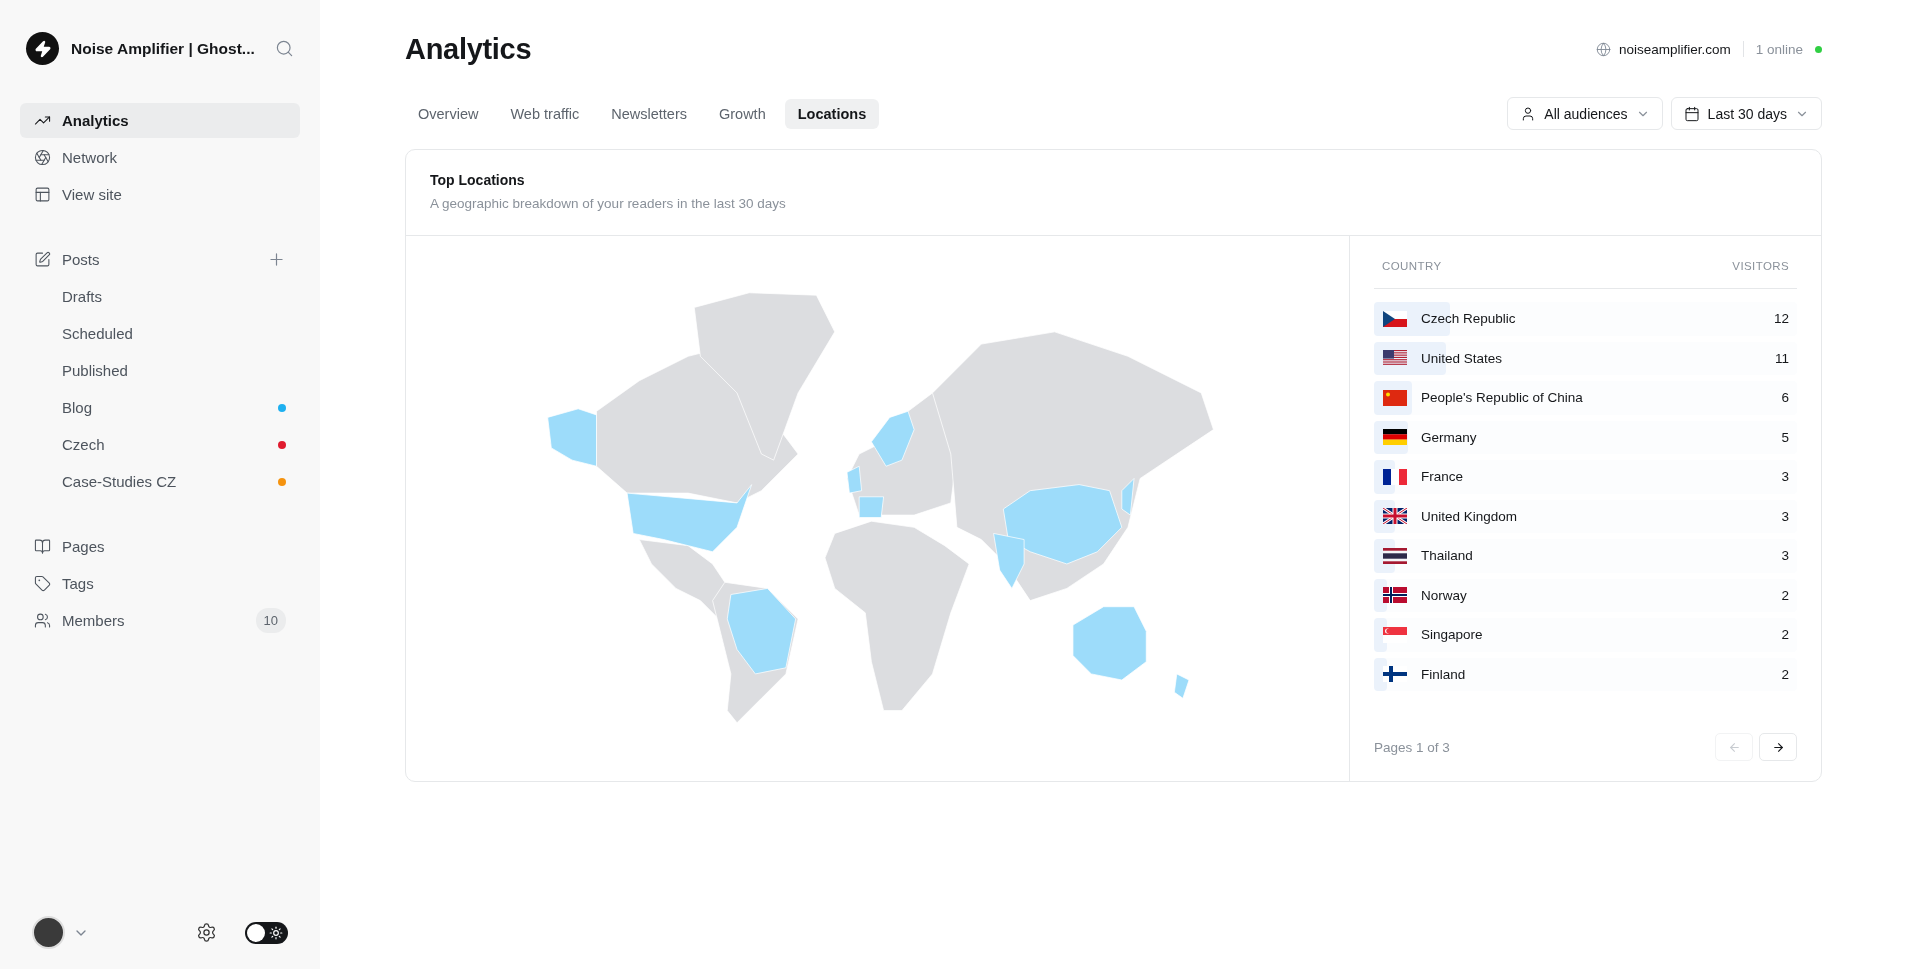 The width and height of the screenshot is (1917, 969). Describe the element at coordinates (206, 932) in the screenshot. I see `settings-button` at that location.